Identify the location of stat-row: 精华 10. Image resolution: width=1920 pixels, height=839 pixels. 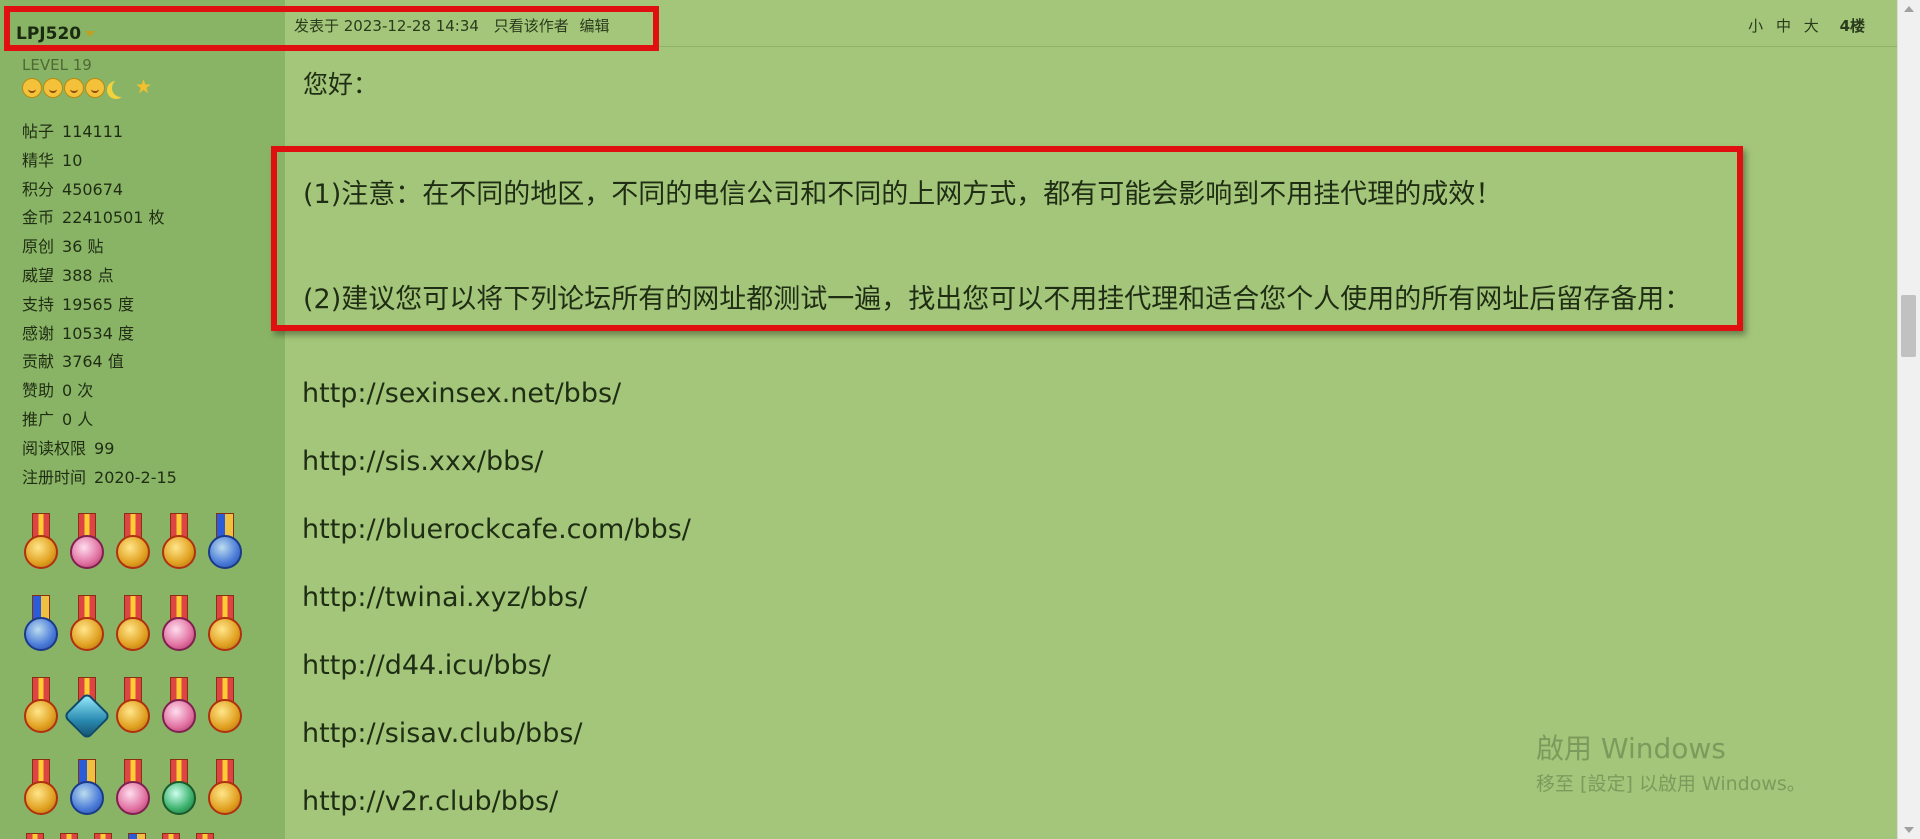
(52, 160).